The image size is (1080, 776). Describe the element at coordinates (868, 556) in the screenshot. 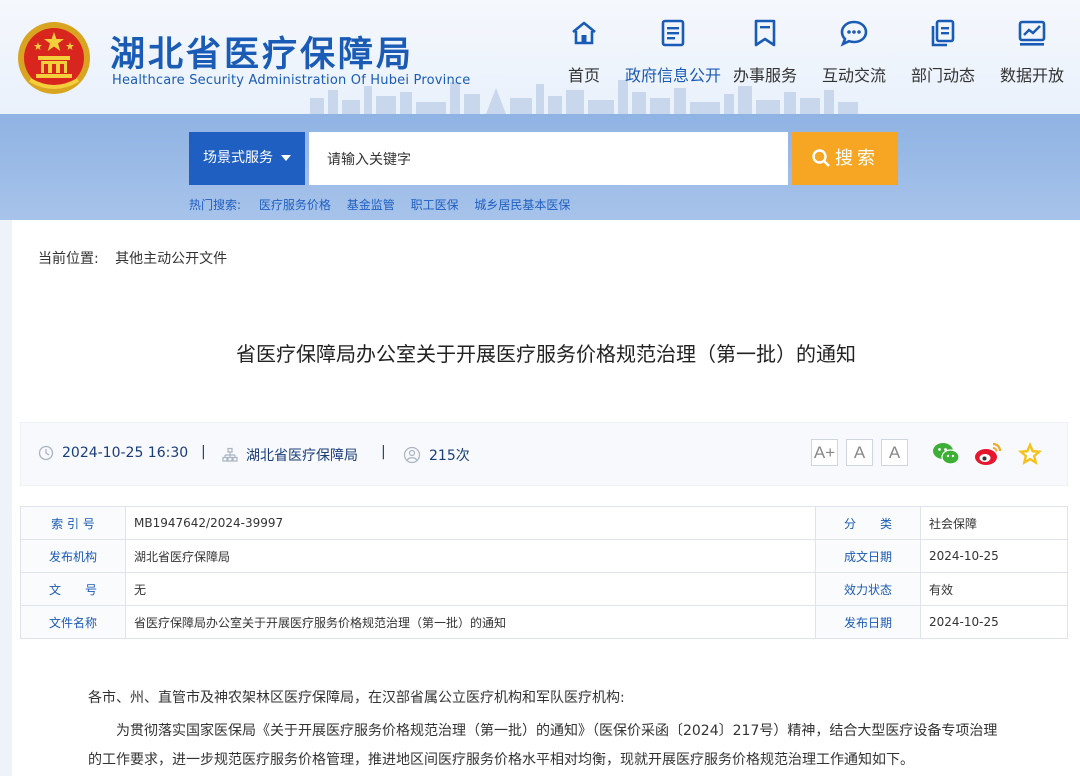

I see `info-key: 成文日期` at that location.